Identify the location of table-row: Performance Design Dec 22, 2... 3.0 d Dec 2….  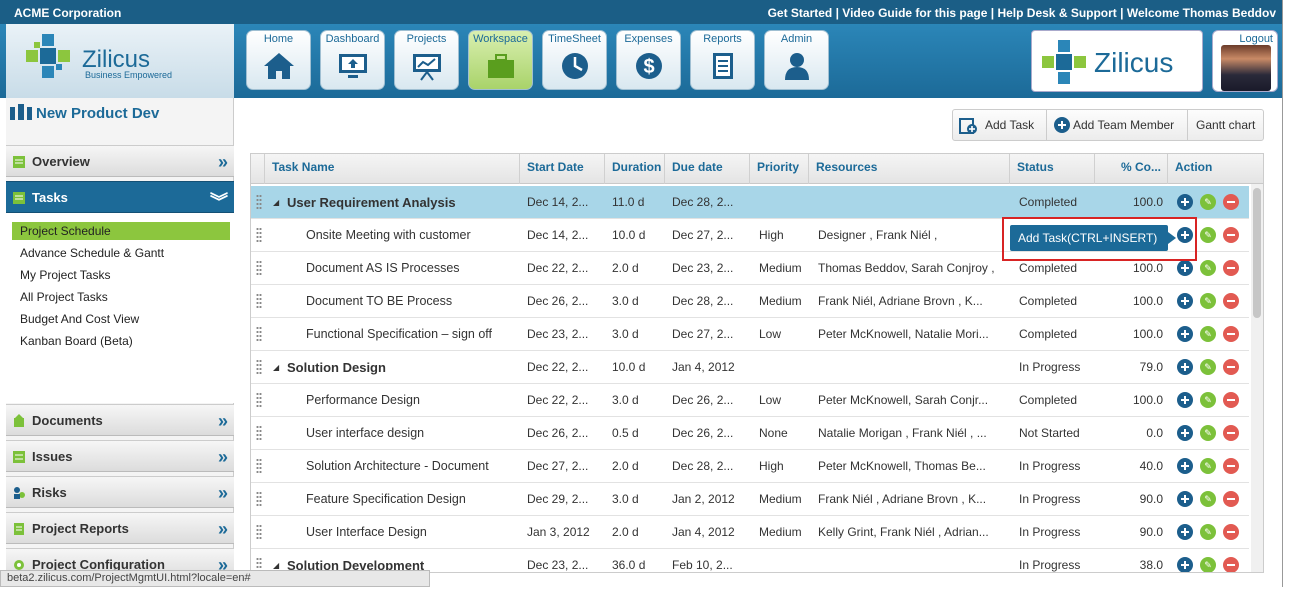
(750, 400).